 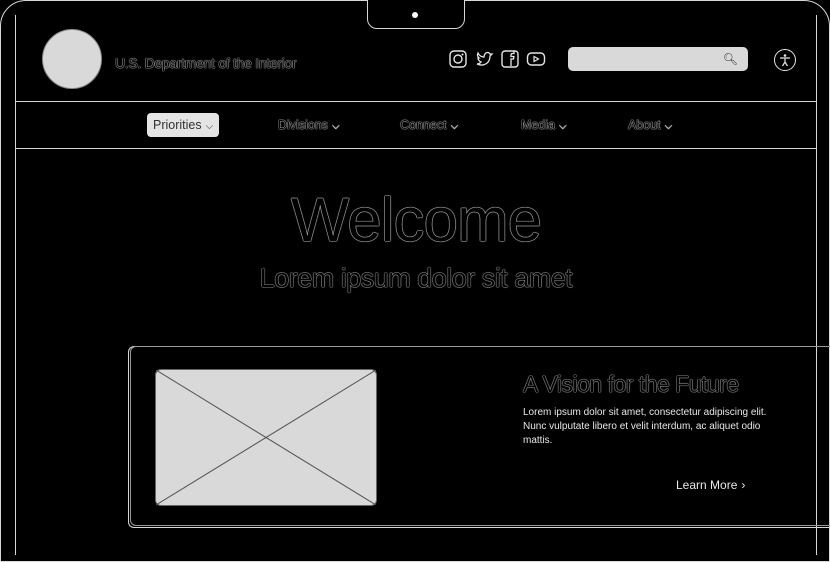 What do you see at coordinates (707, 485) in the screenshot?
I see `learn-more-label: Learn More` at bounding box center [707, 485].